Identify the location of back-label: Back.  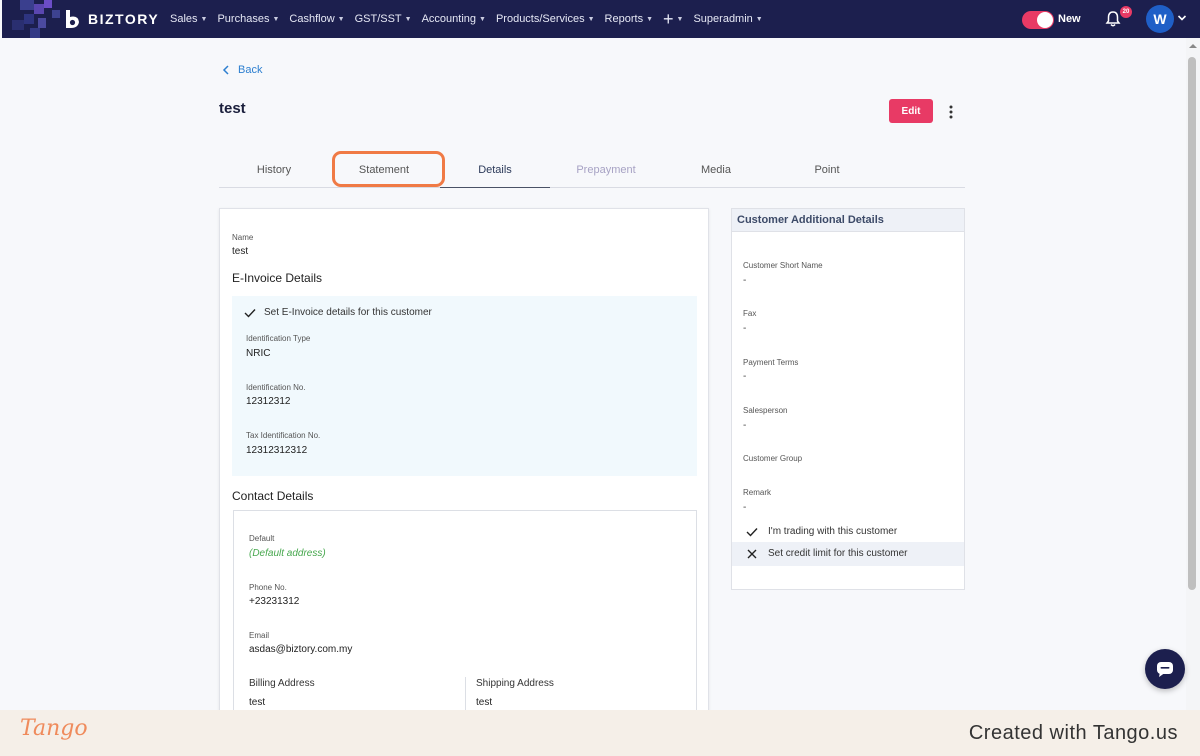
(250, 70).